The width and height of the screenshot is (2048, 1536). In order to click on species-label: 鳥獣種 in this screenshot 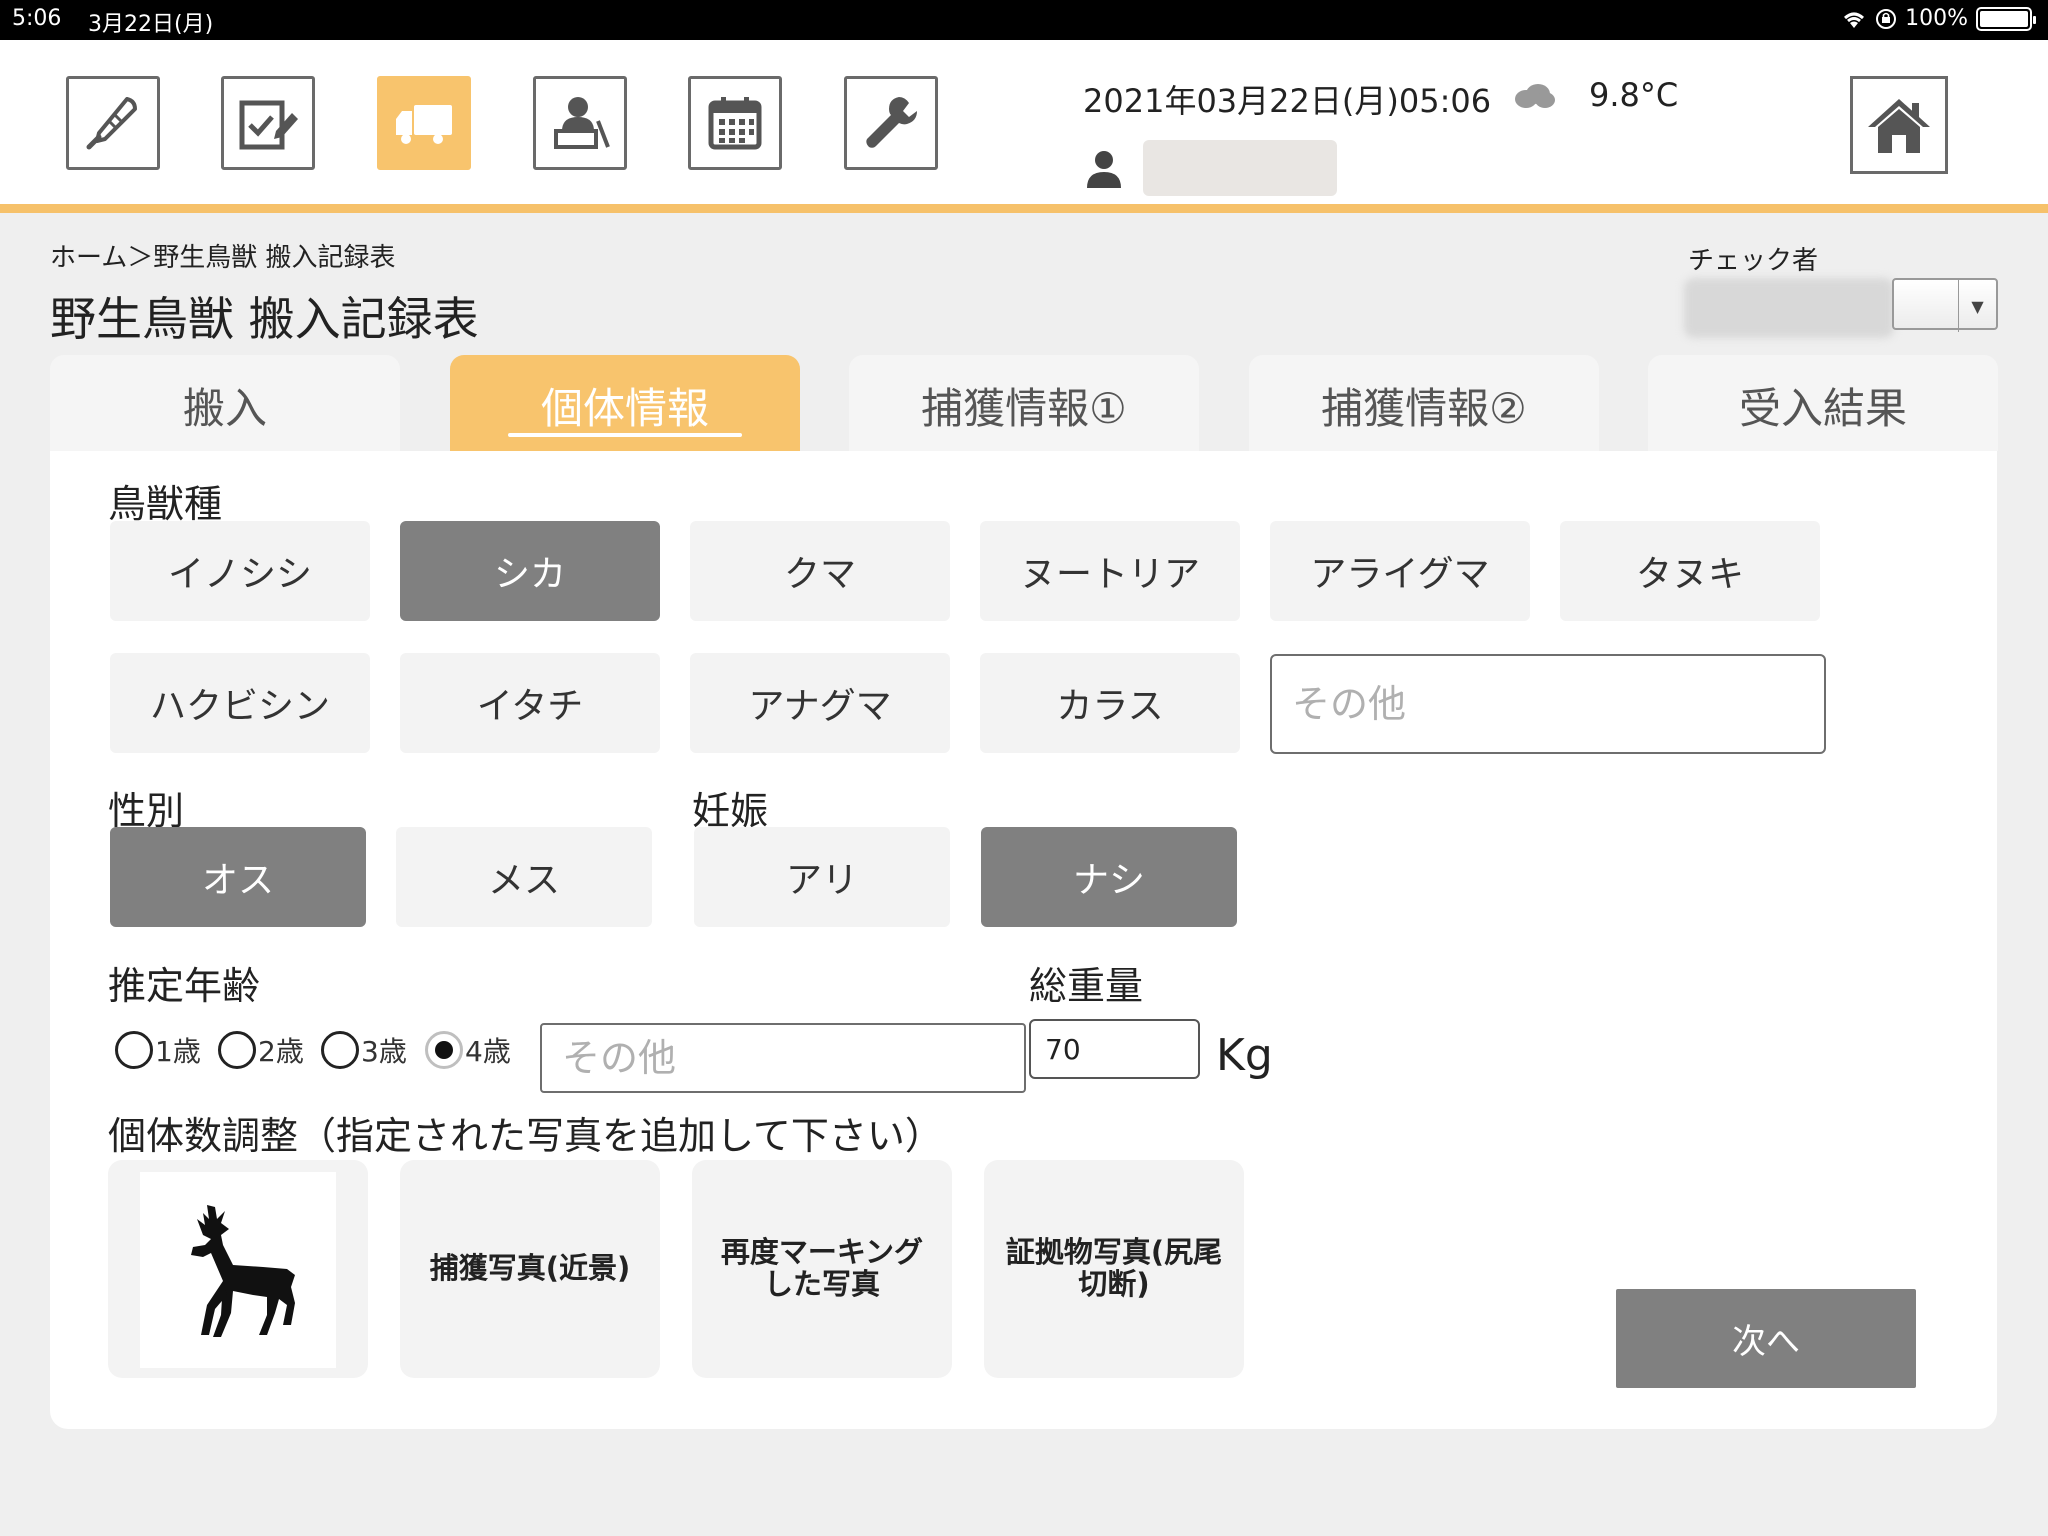, I will do `click(165, 504)`.